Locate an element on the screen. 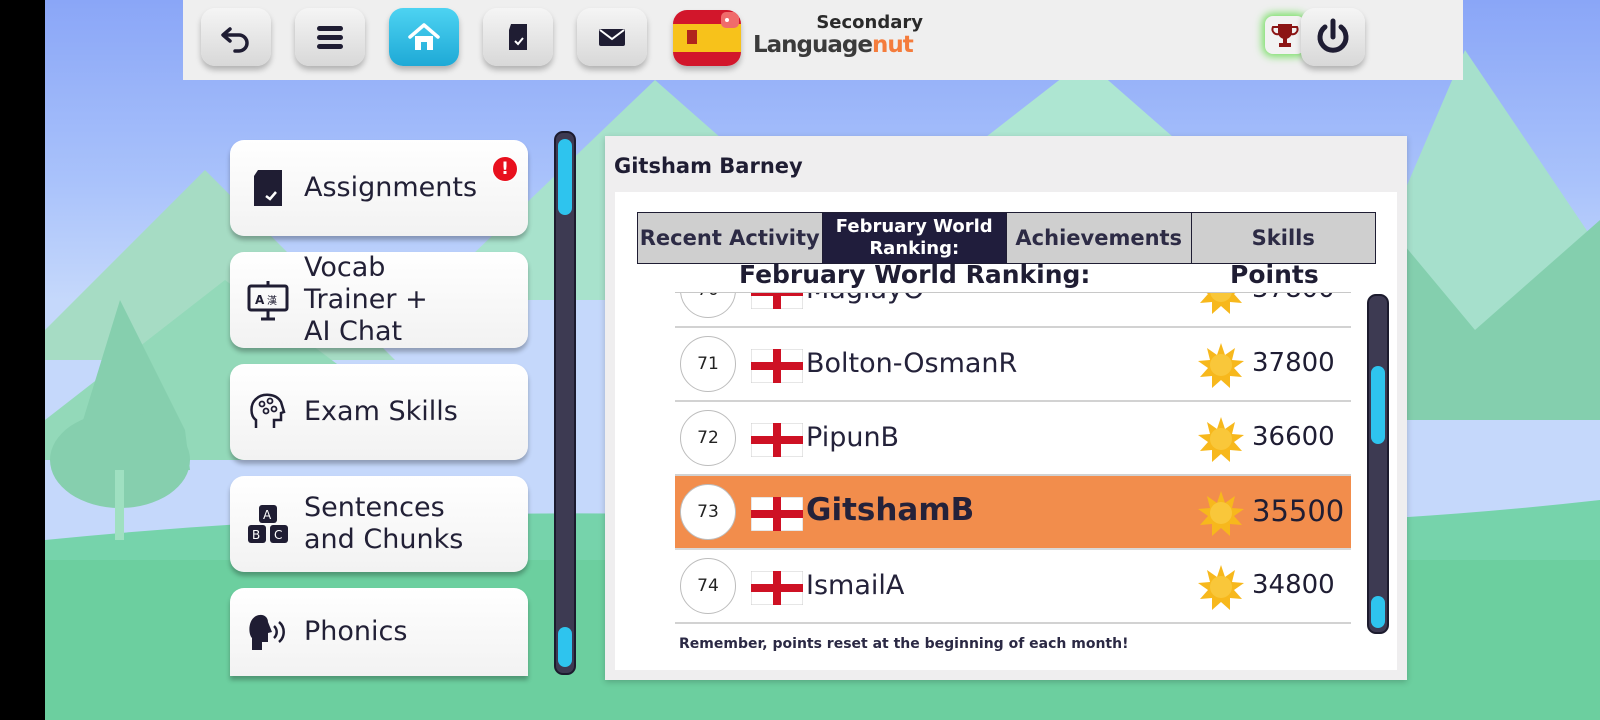 This screenshot has height=720, width=1600. username: PipunB is located at coordinates (853, 437).